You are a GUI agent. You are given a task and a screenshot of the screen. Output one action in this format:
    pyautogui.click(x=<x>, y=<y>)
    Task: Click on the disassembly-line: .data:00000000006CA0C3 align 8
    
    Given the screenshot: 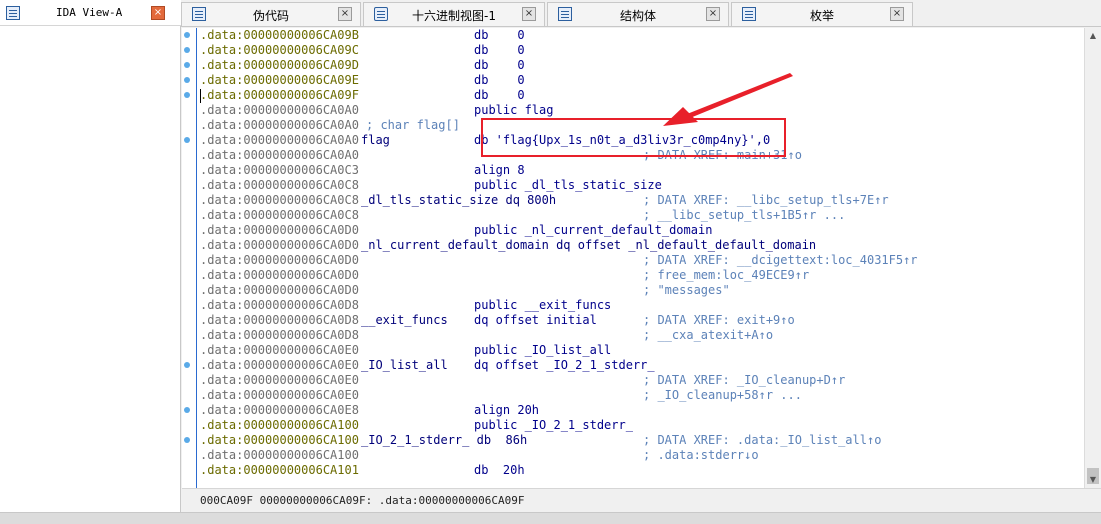 What is the action you would take?
    pyautogui.click(x=640, y=170)
    